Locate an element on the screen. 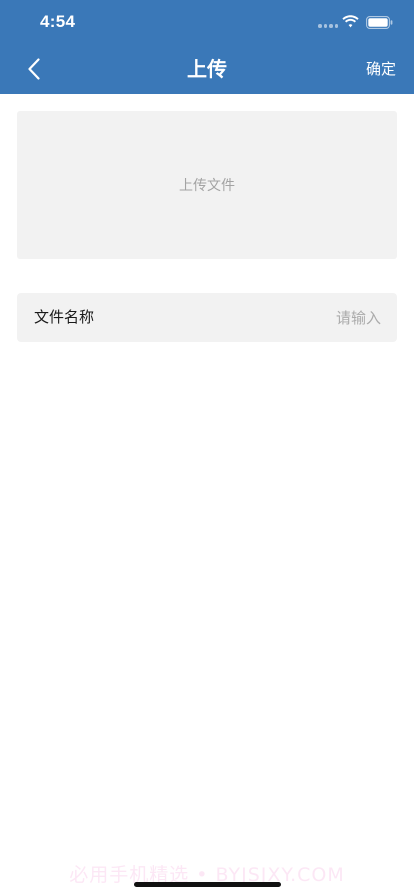 This screenshot has width=414, height=896. chevron-left-icon is located at coordinates (34, 69).